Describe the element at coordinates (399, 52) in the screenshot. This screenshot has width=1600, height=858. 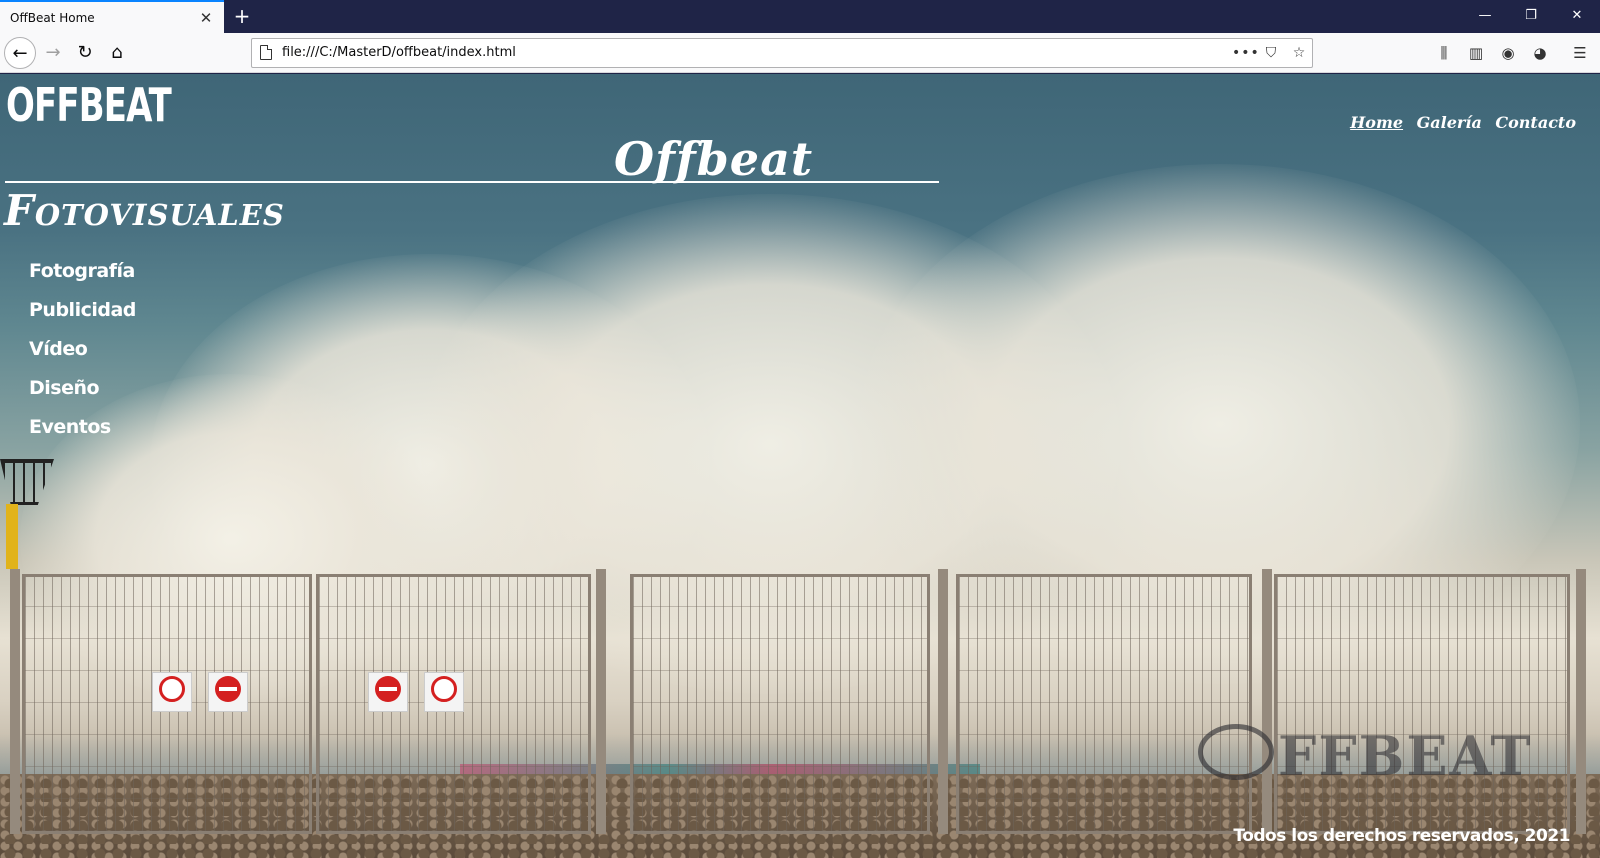
I see `url-text: file:///C:/MasterD/offbeat/index.html` at that location.